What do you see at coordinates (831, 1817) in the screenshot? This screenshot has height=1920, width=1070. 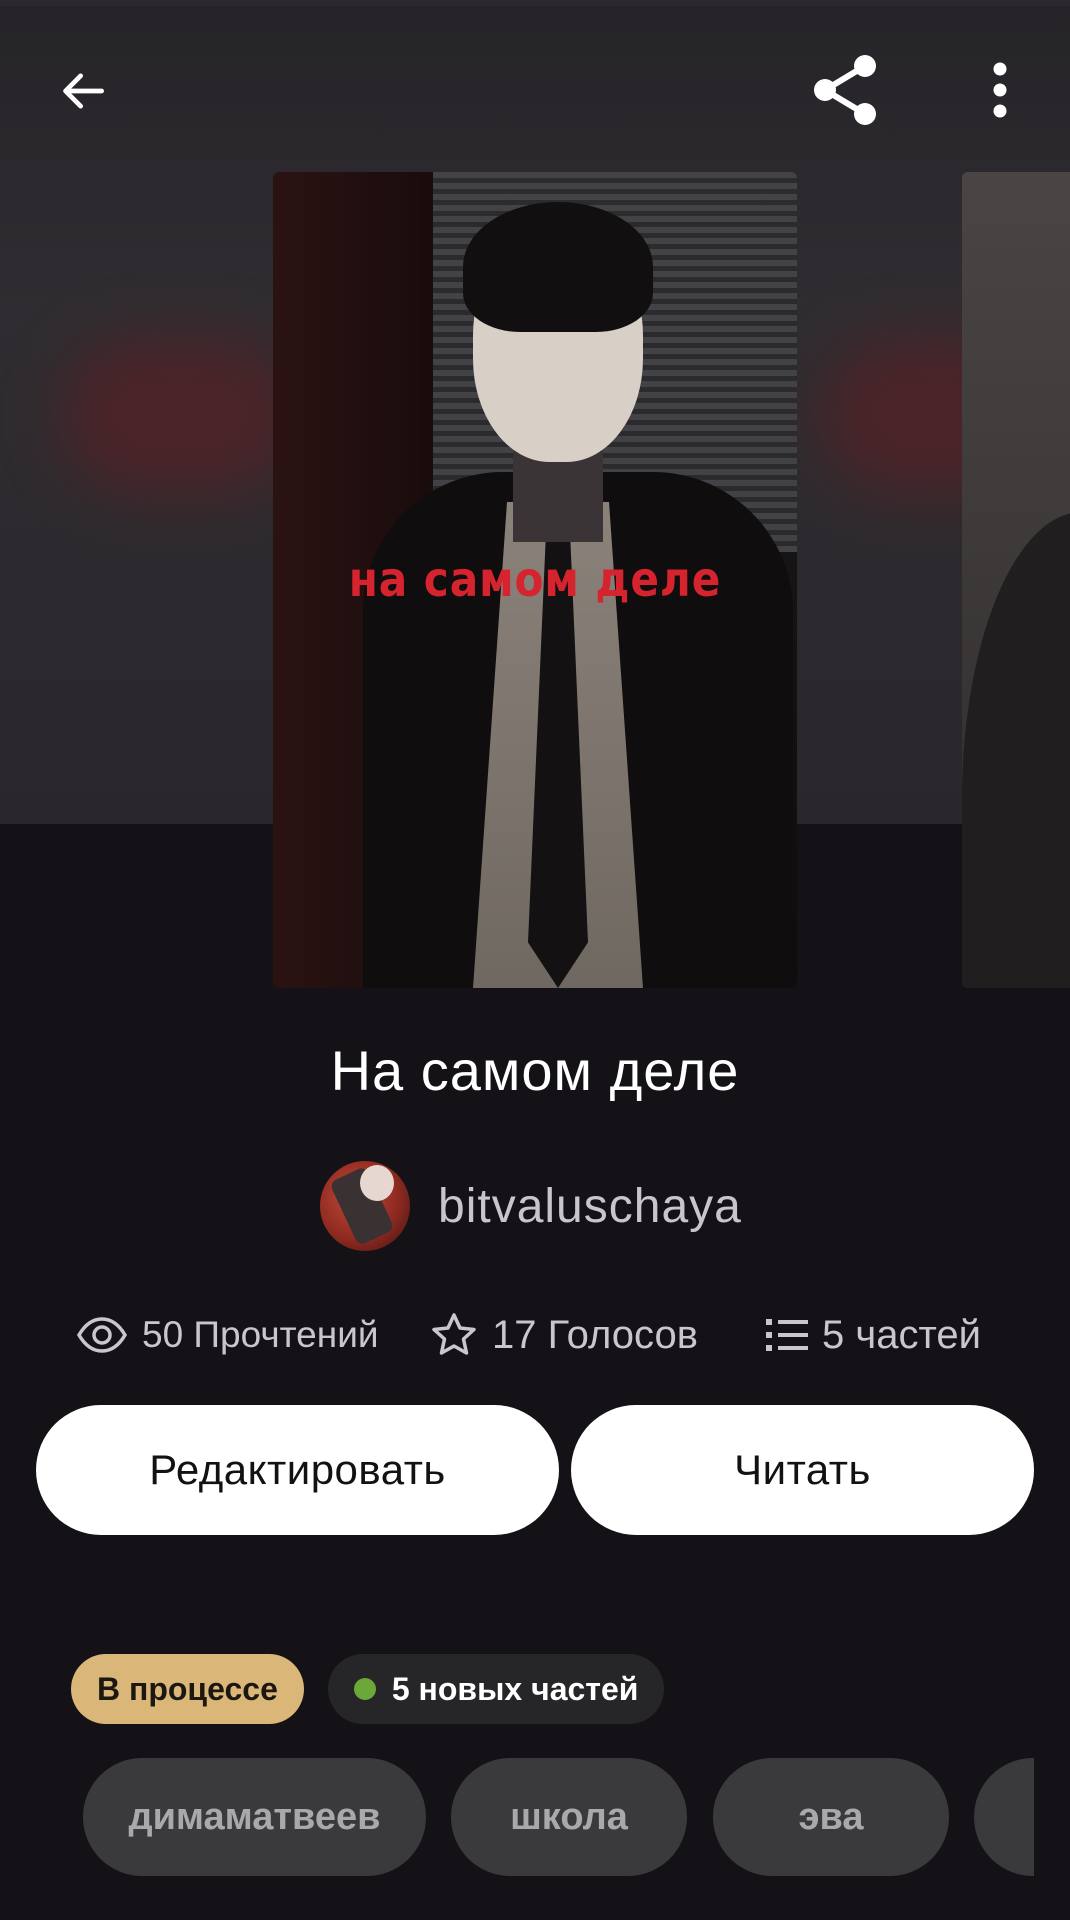 I see `tag-chip: эва` at bounding box center [831, 1817].